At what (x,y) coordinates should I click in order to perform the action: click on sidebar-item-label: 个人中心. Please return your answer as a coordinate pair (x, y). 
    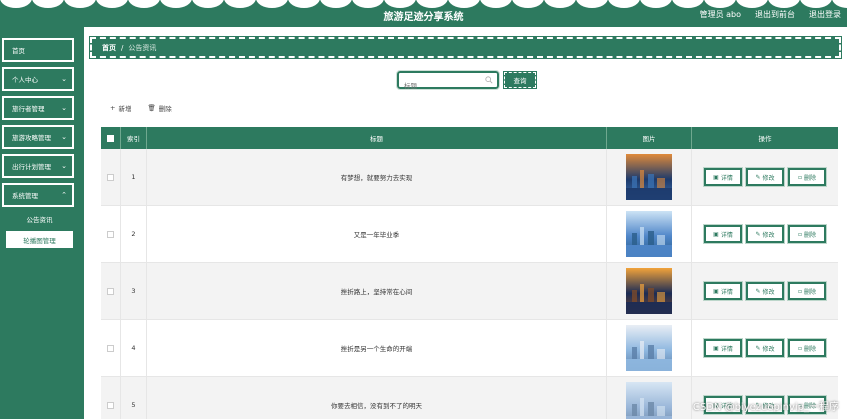
    Looking at the image, I should click on (25, 80).